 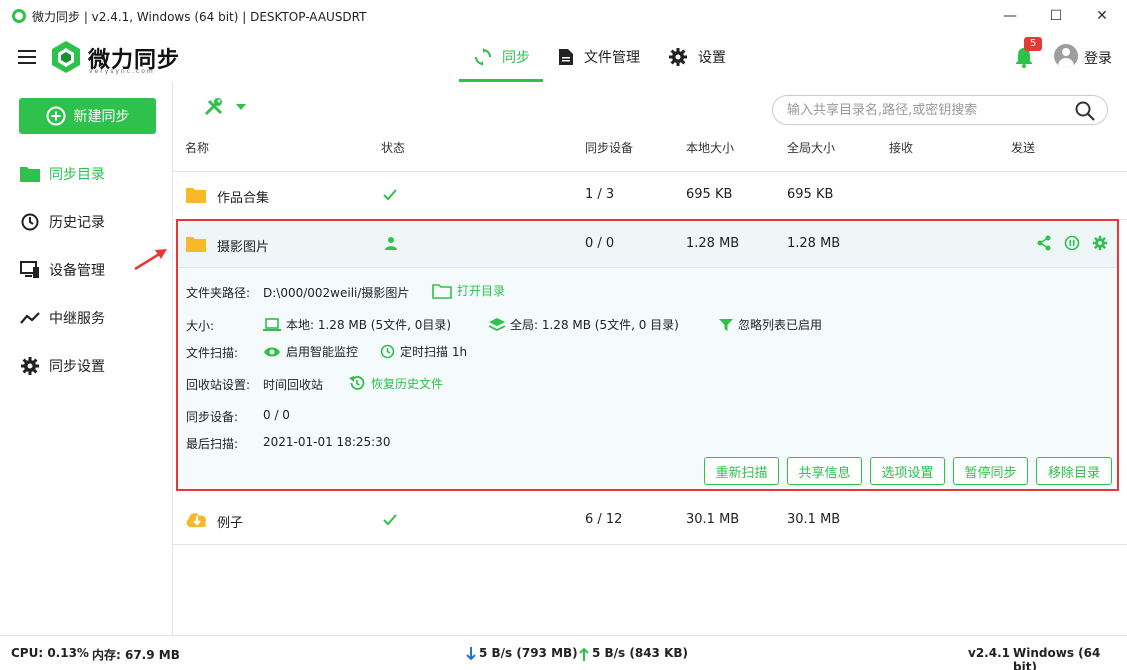 I want to click on folder-path-label: 文件夹路径:, so click(x=218, y=293).